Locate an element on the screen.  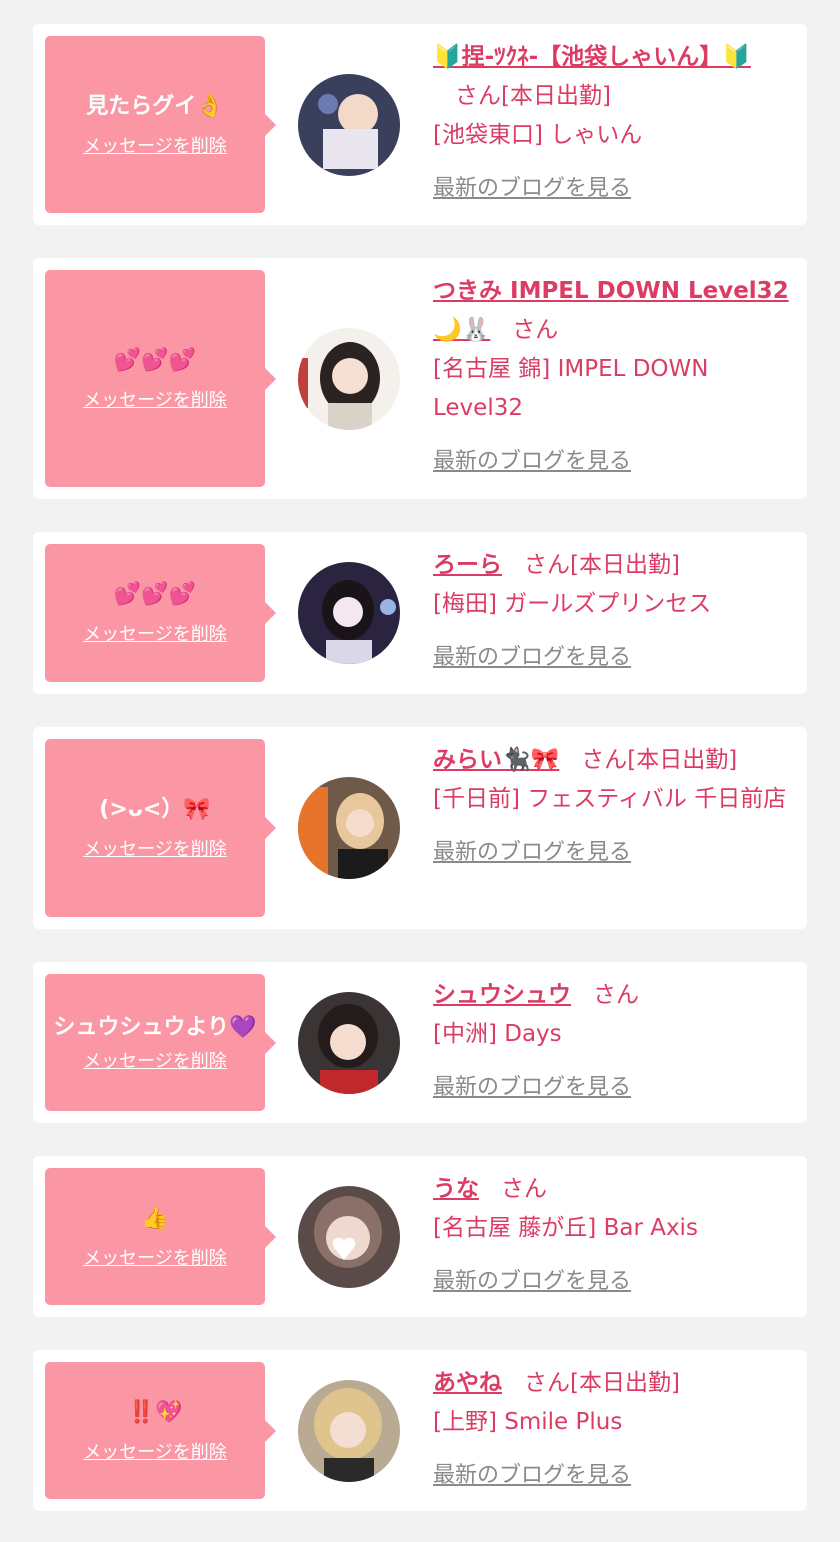
cast-info: うな さん [名古屋 藤が丘] Bar Axis 最新のブログを見る is located at coordinates (614, 1235).